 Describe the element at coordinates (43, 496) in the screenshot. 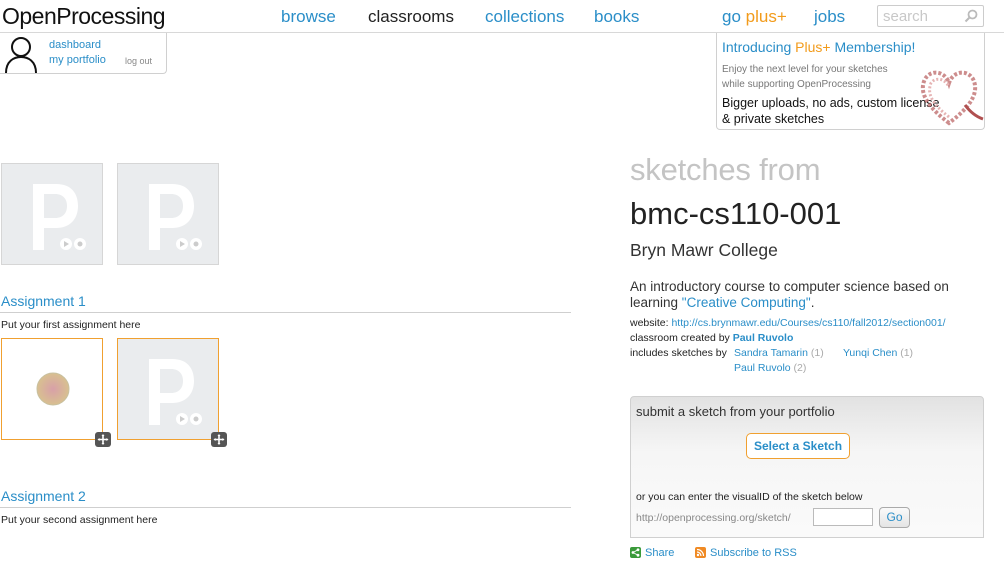

I see `assignment-2-title: Assignment 2` at that location.